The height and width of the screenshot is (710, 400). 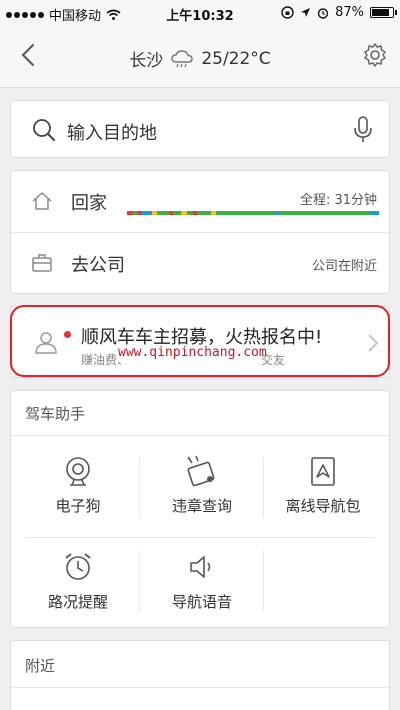 I want to click on section-title: 驾车助手, so click(x=55, y=414).